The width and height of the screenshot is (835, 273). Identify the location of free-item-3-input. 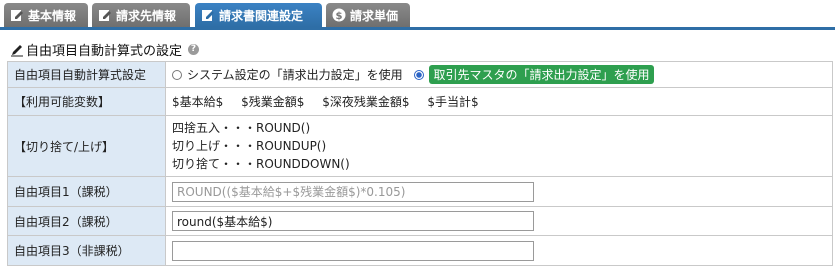
(353, 250).